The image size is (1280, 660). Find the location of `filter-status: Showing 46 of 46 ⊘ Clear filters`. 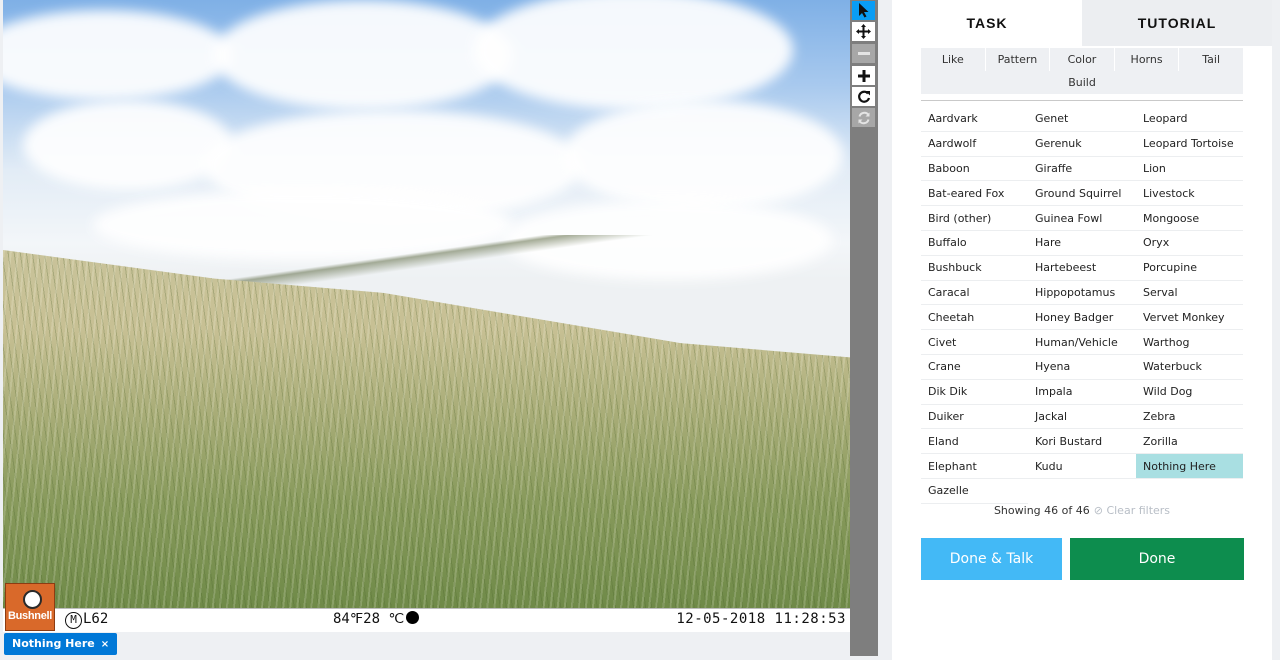

filter-status: Showing 46 of 46 ⊘ Clear filters is located at coordinates (1082, 510).